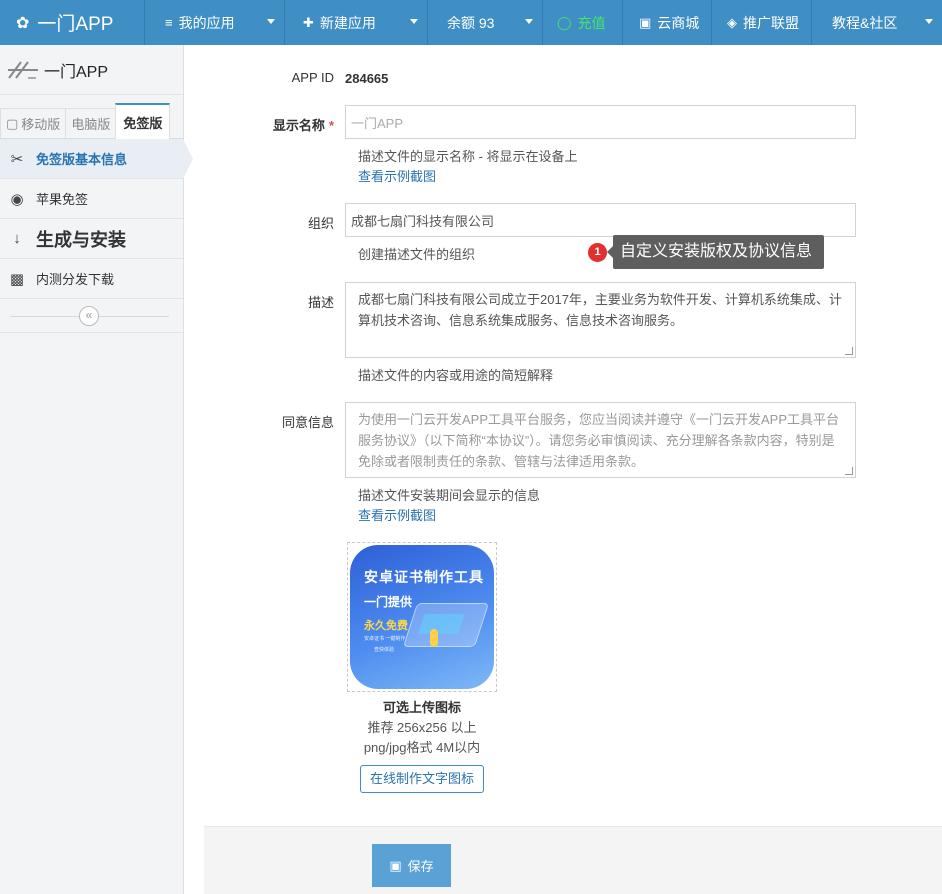 This screenshot has height=894, width=942. Describe the element at coordinates (91, 199) in the screenshot. I see `sidebar-item-apple-free-sign: ◉ 苹果免签` at that location.